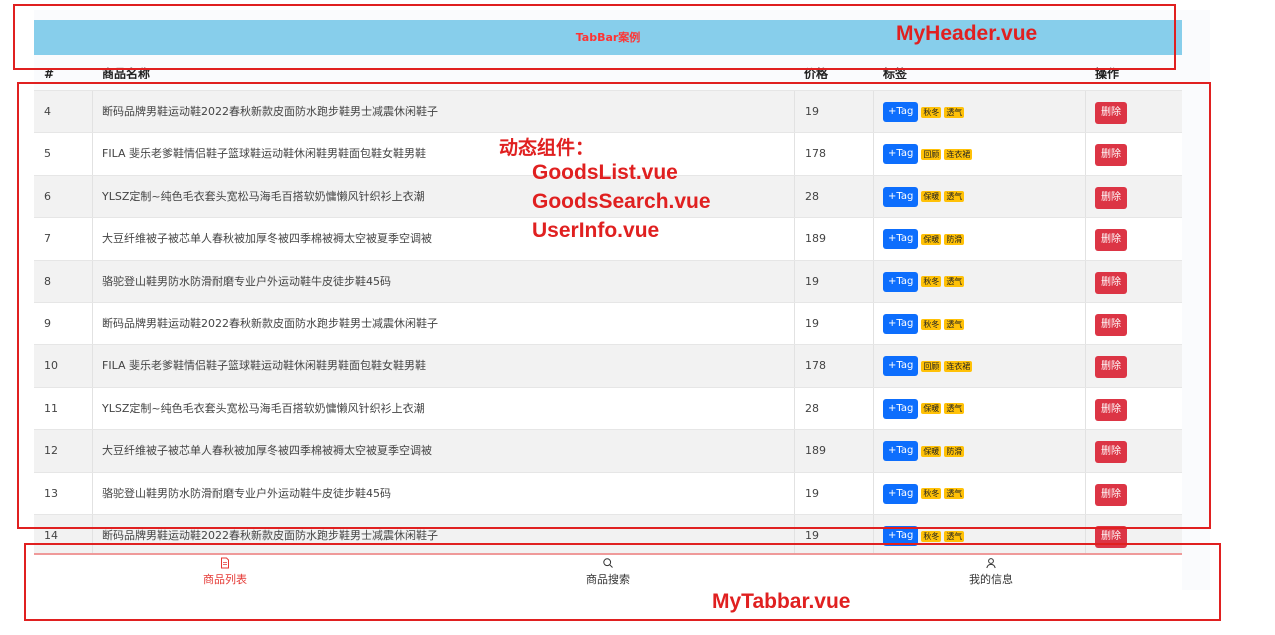 Image resolution: width=1275 pixels, height=635 pixels. I want to click on dynamic-component-goodssearch-label: GoodsSearch.vue, so click(621, 201).